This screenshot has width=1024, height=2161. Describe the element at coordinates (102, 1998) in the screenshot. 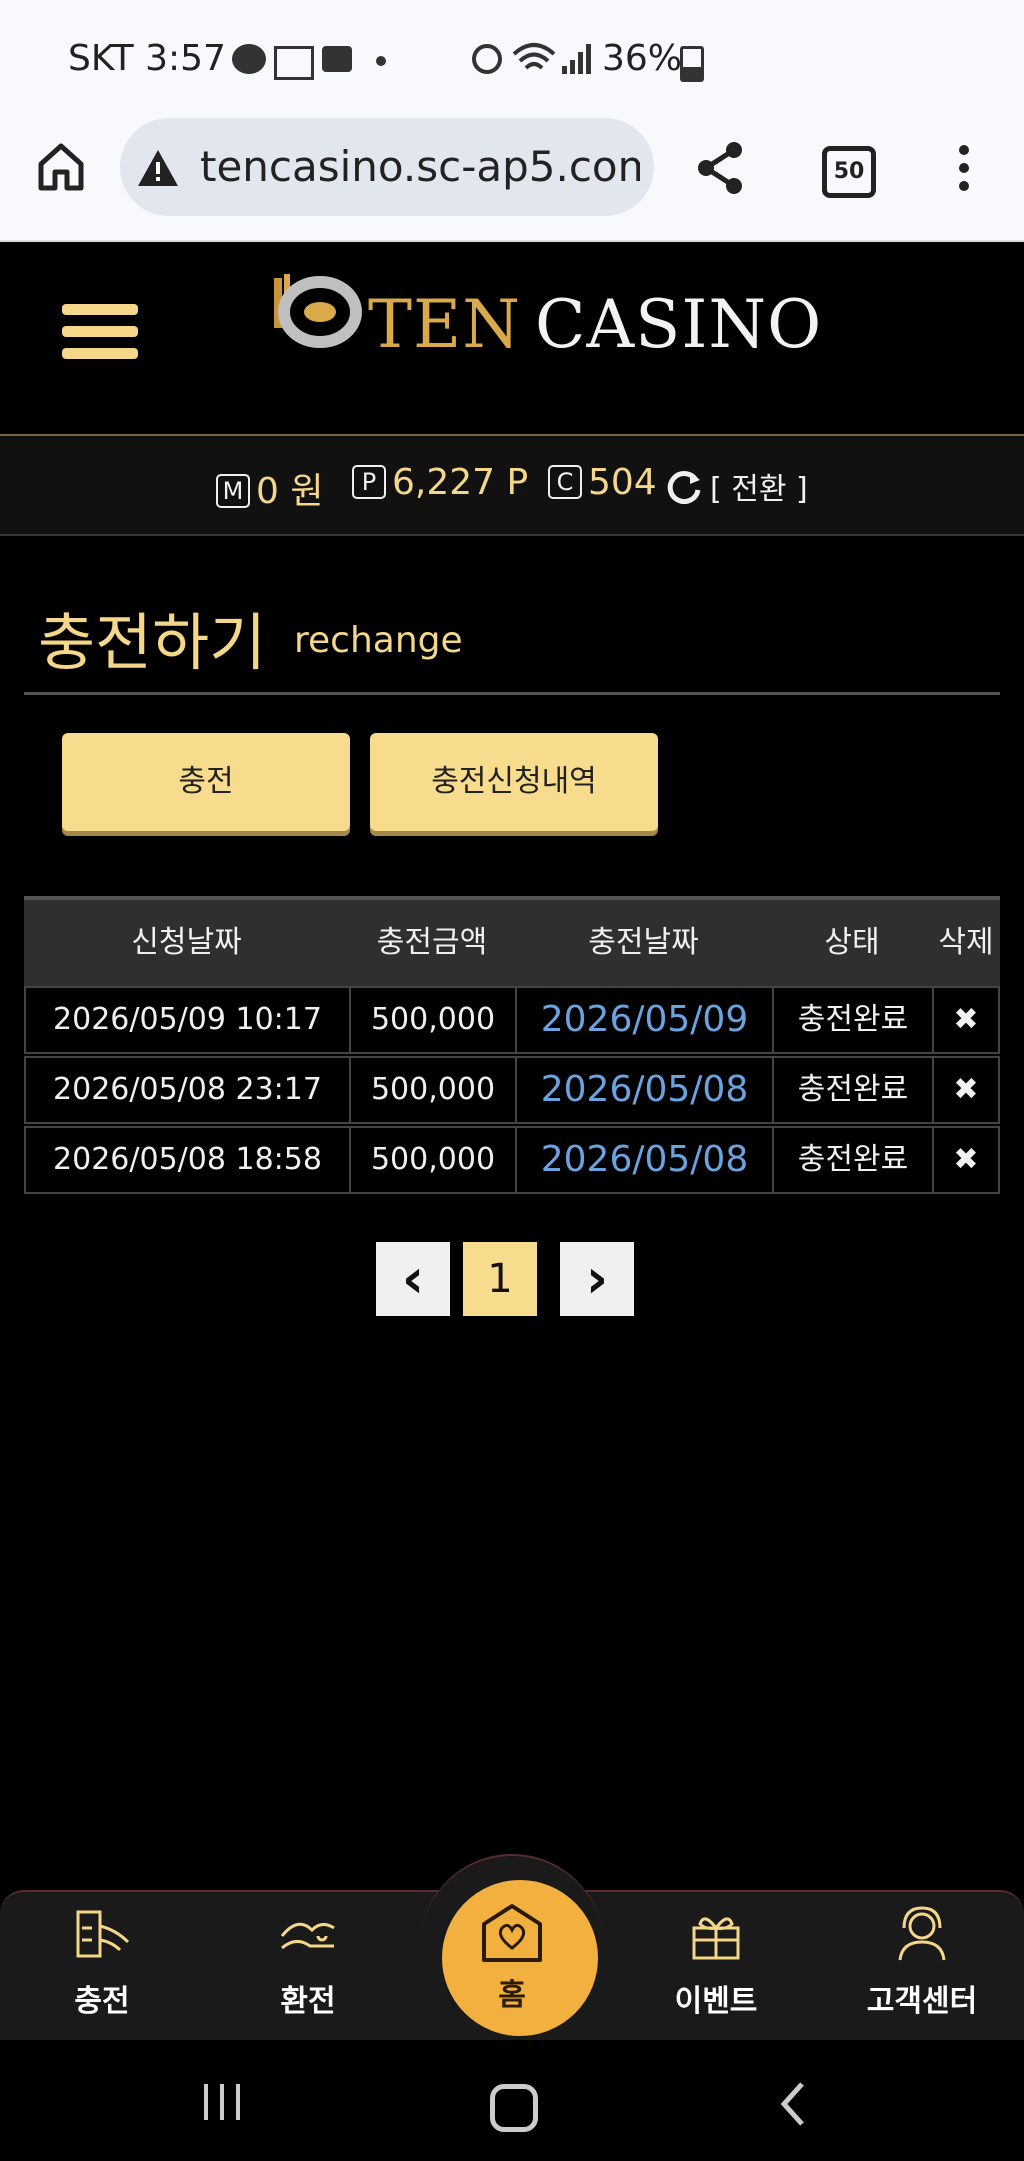

I see `nav-charge: 충전` at that location.